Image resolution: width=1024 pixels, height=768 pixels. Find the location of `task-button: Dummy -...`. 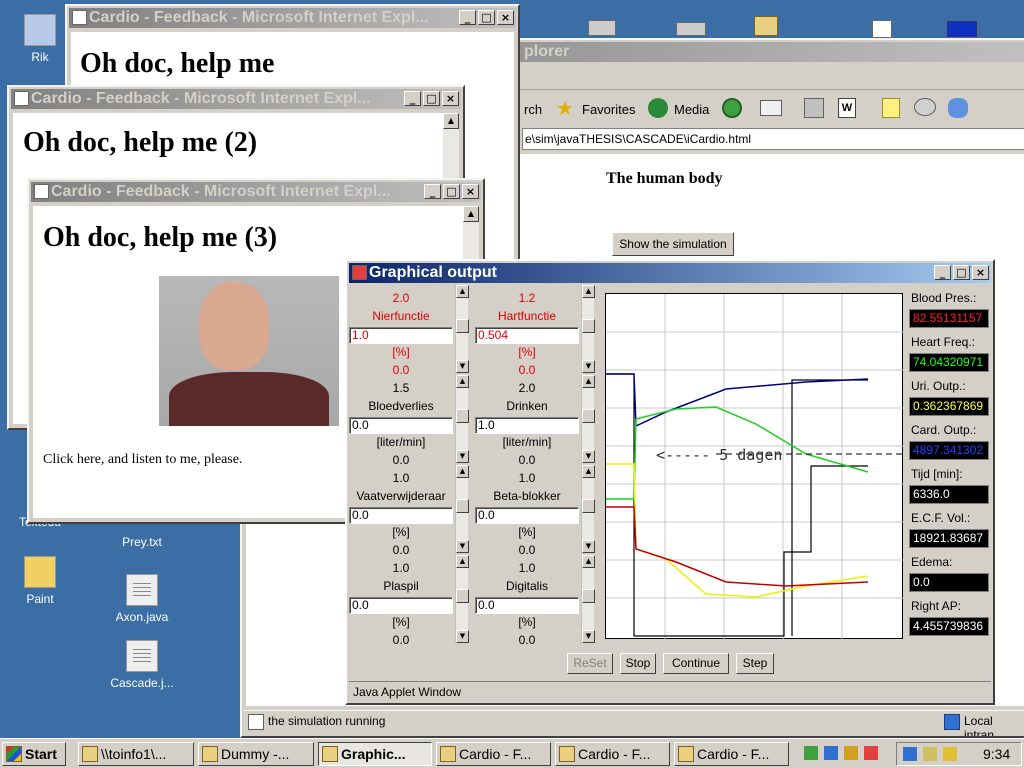

task-button: Dummy -... is located at coordinates (256, 754).